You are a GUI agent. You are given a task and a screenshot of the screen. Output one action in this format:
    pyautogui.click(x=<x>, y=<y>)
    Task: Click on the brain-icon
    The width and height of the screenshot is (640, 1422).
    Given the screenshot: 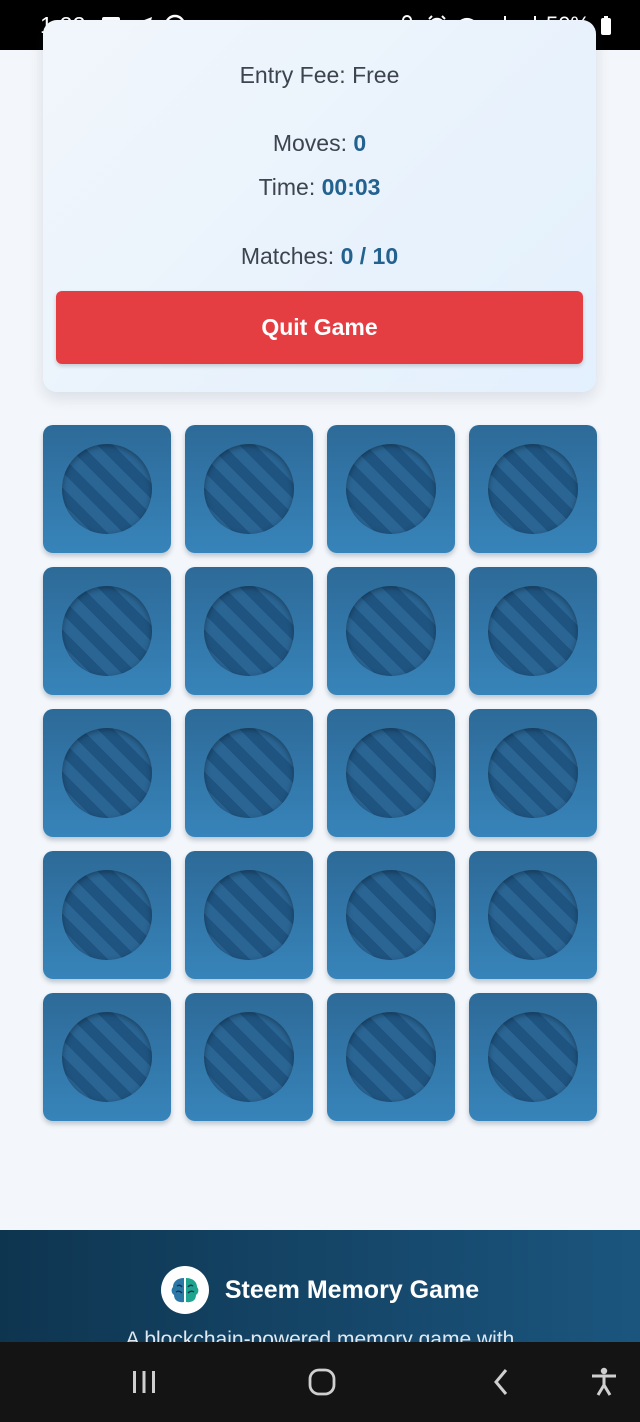 What is the action you would take?
    pyautogui.click(x=184, y=1290)
    